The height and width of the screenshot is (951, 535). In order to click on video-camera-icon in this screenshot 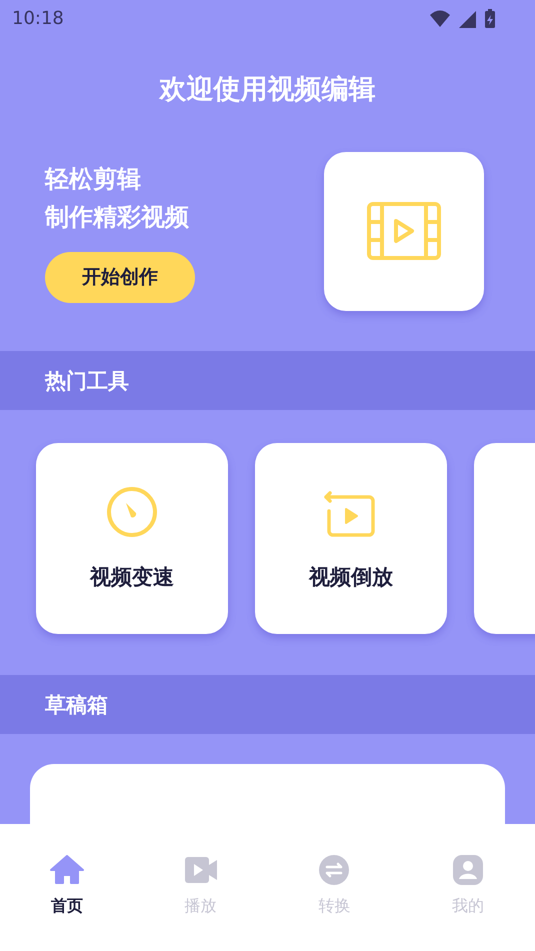, I will do `click(200, 870)`.